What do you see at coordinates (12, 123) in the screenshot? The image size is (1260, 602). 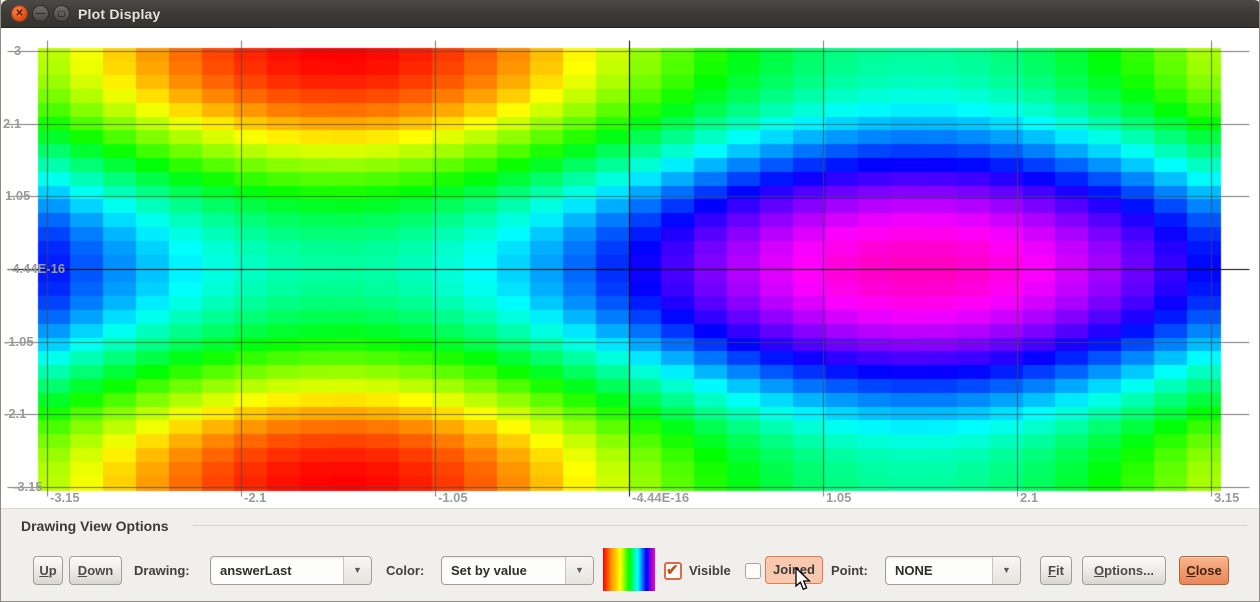 I see `y-tick-label: 2.1` at bounding box center [12, 123].